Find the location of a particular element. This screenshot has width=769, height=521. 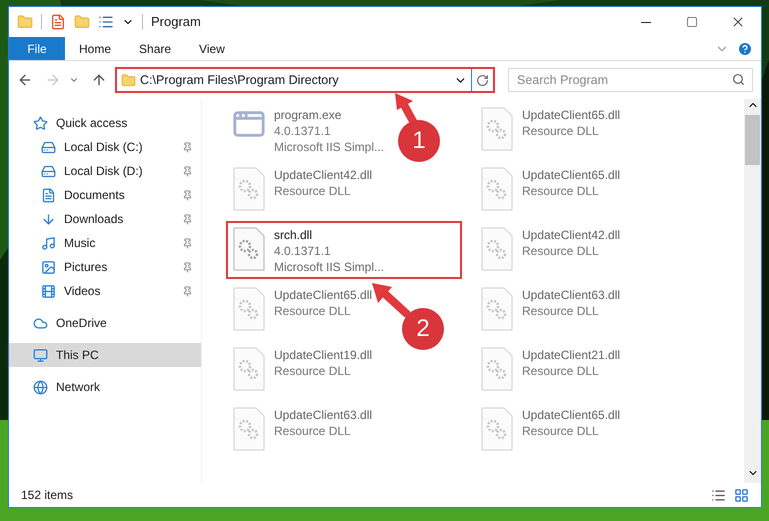

properties-icon is located at coordinates (58, 22).